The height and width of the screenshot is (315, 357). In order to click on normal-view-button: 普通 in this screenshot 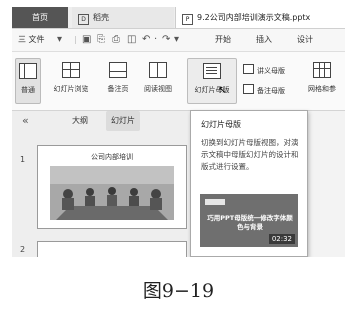, I will do `click(28, 81)`.